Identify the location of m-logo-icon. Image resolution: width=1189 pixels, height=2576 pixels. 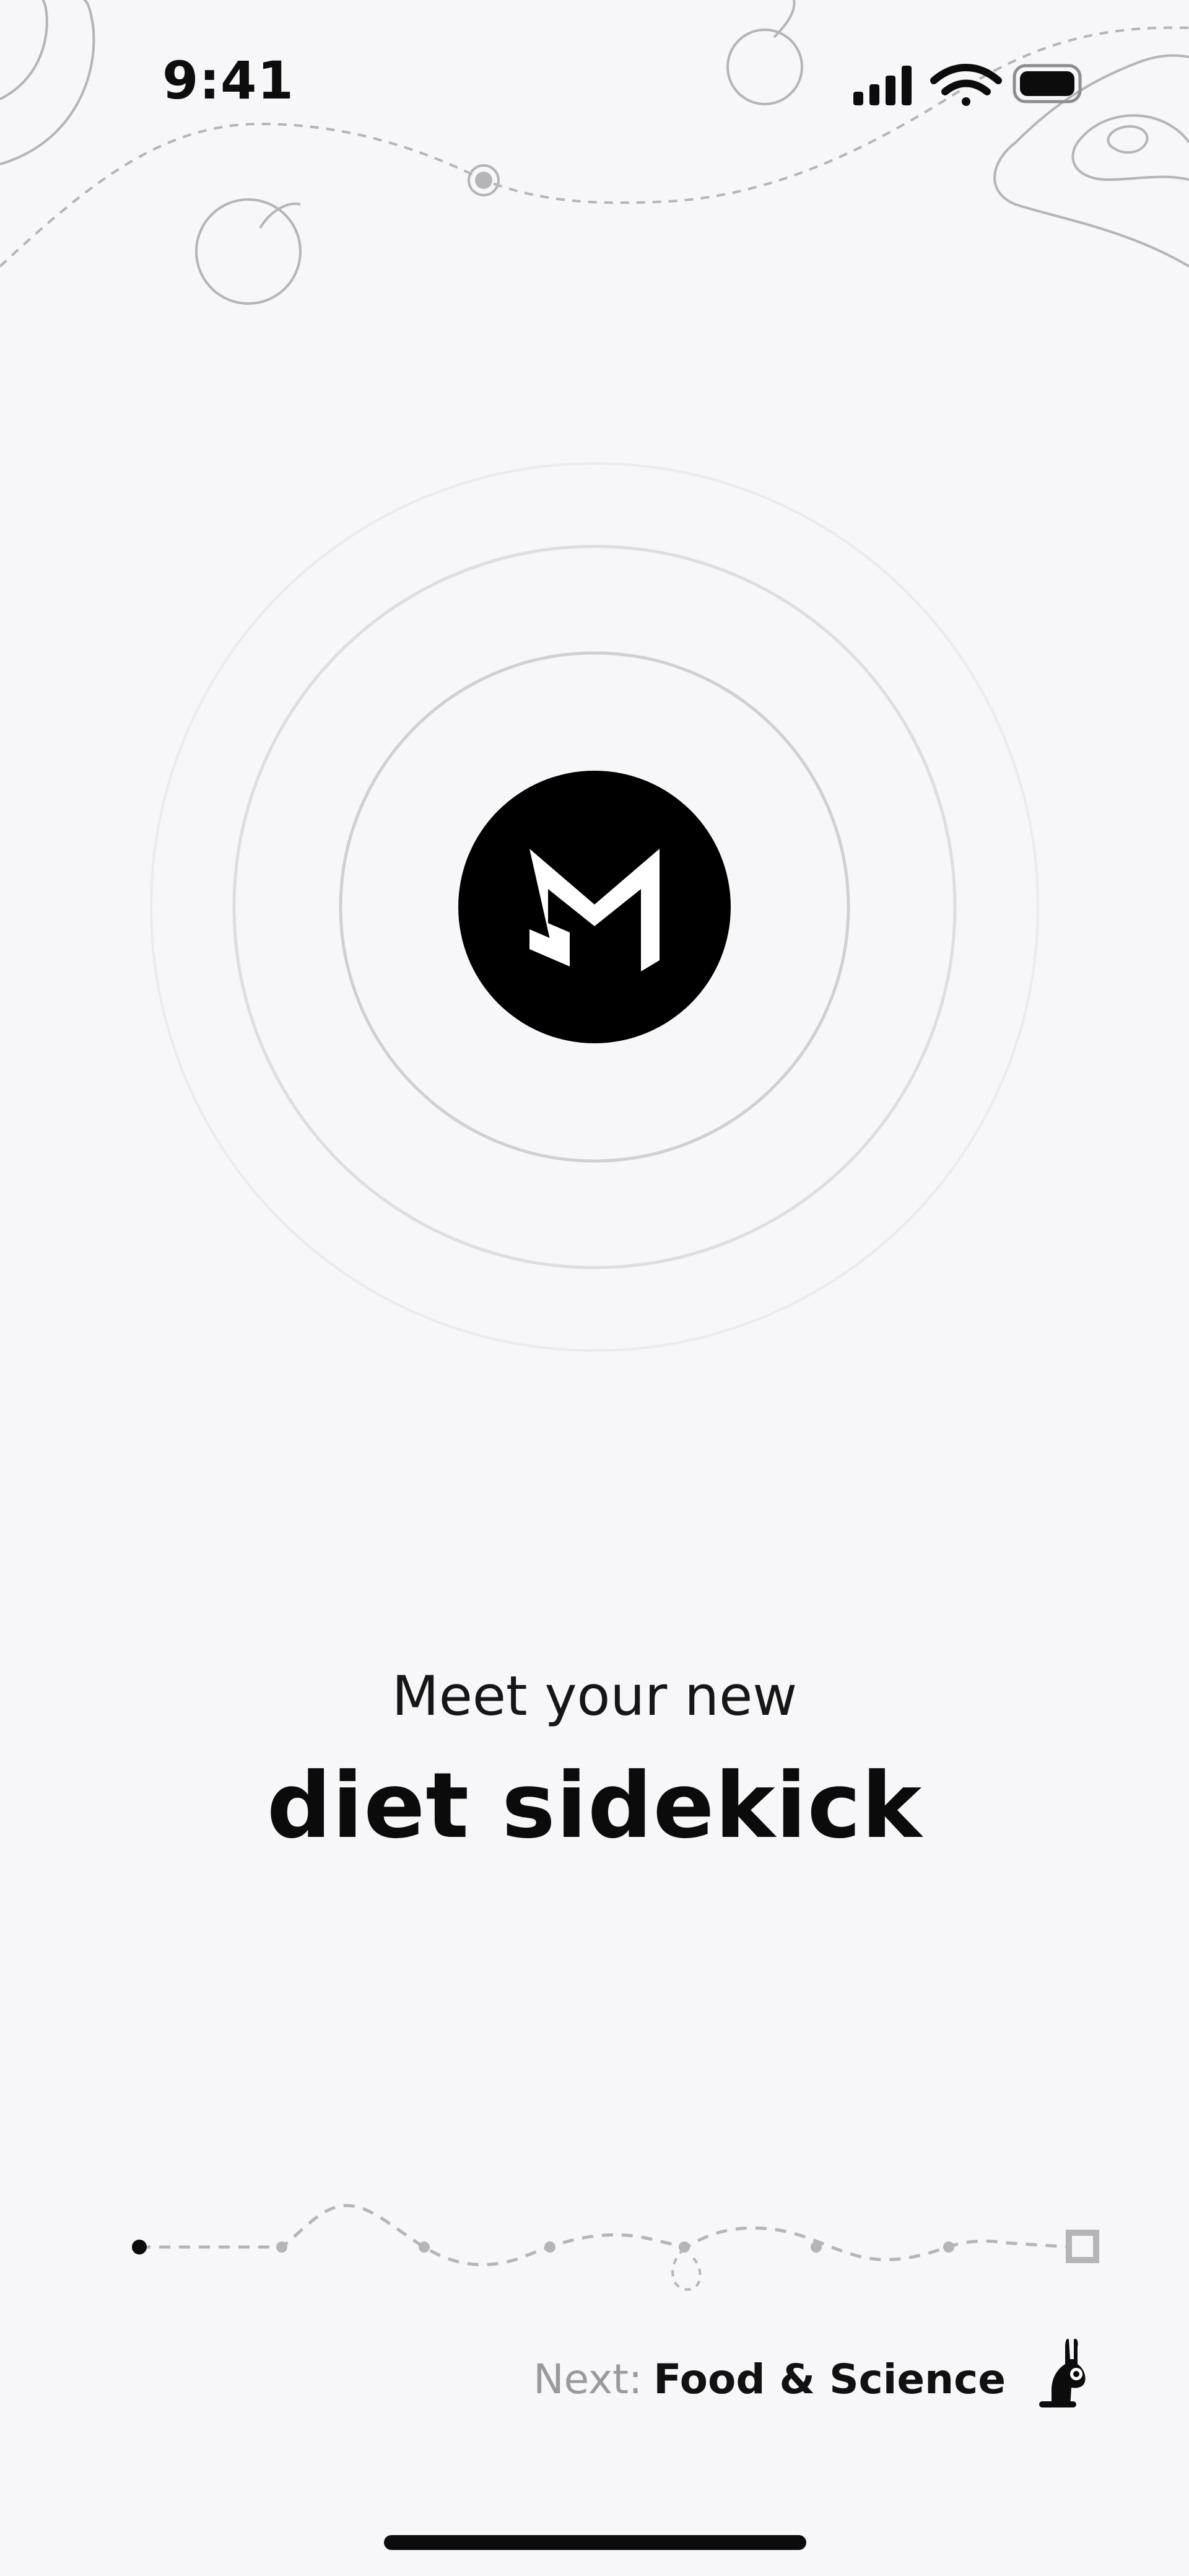
(594, 907).